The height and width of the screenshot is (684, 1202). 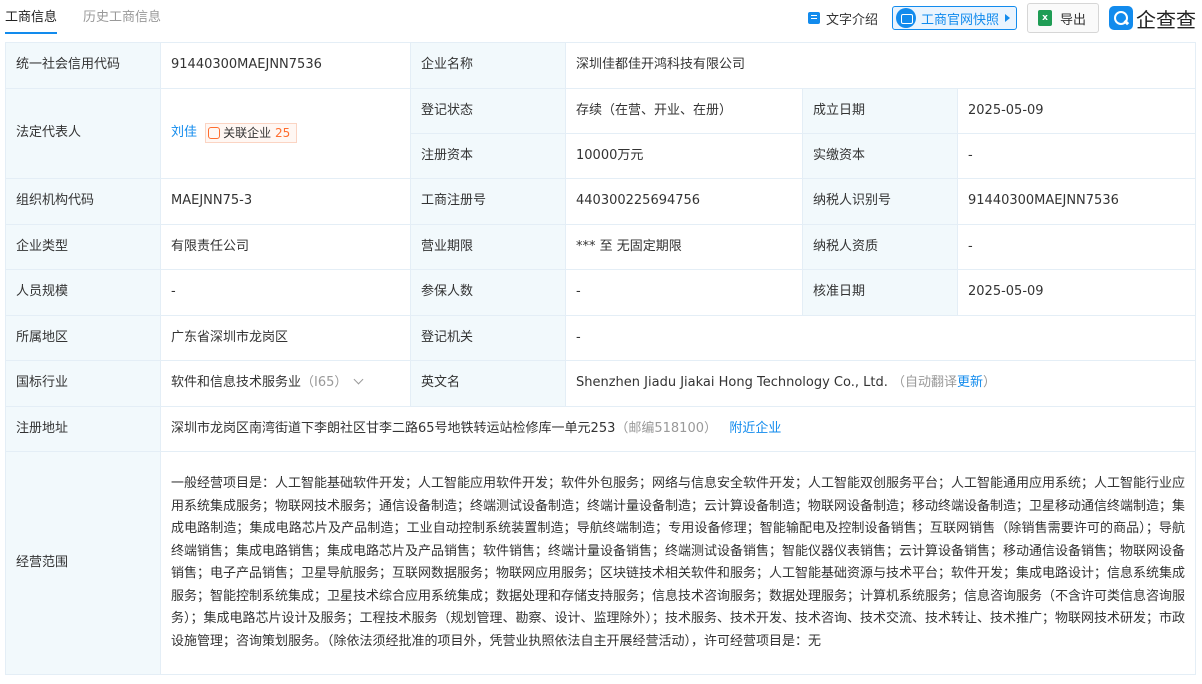 What do you see at coordinates (83, 247) in the screenshot?
I see `company-type-label: 企业类型` at bounding box center [83, 247].